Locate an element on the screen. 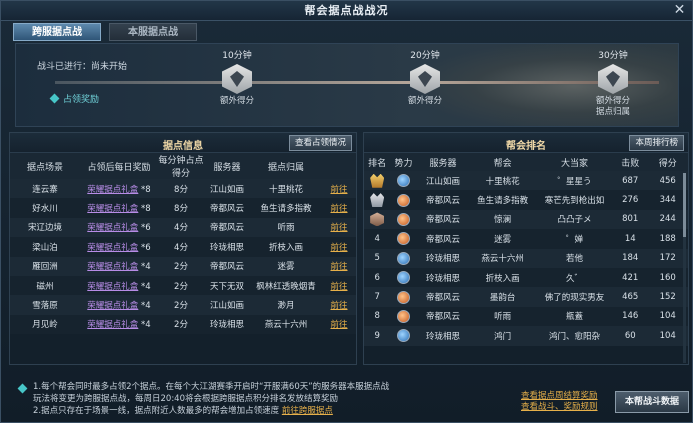  weekly-reward-link: 查看据点周结算奖励 is located at coordinates (559, 396).